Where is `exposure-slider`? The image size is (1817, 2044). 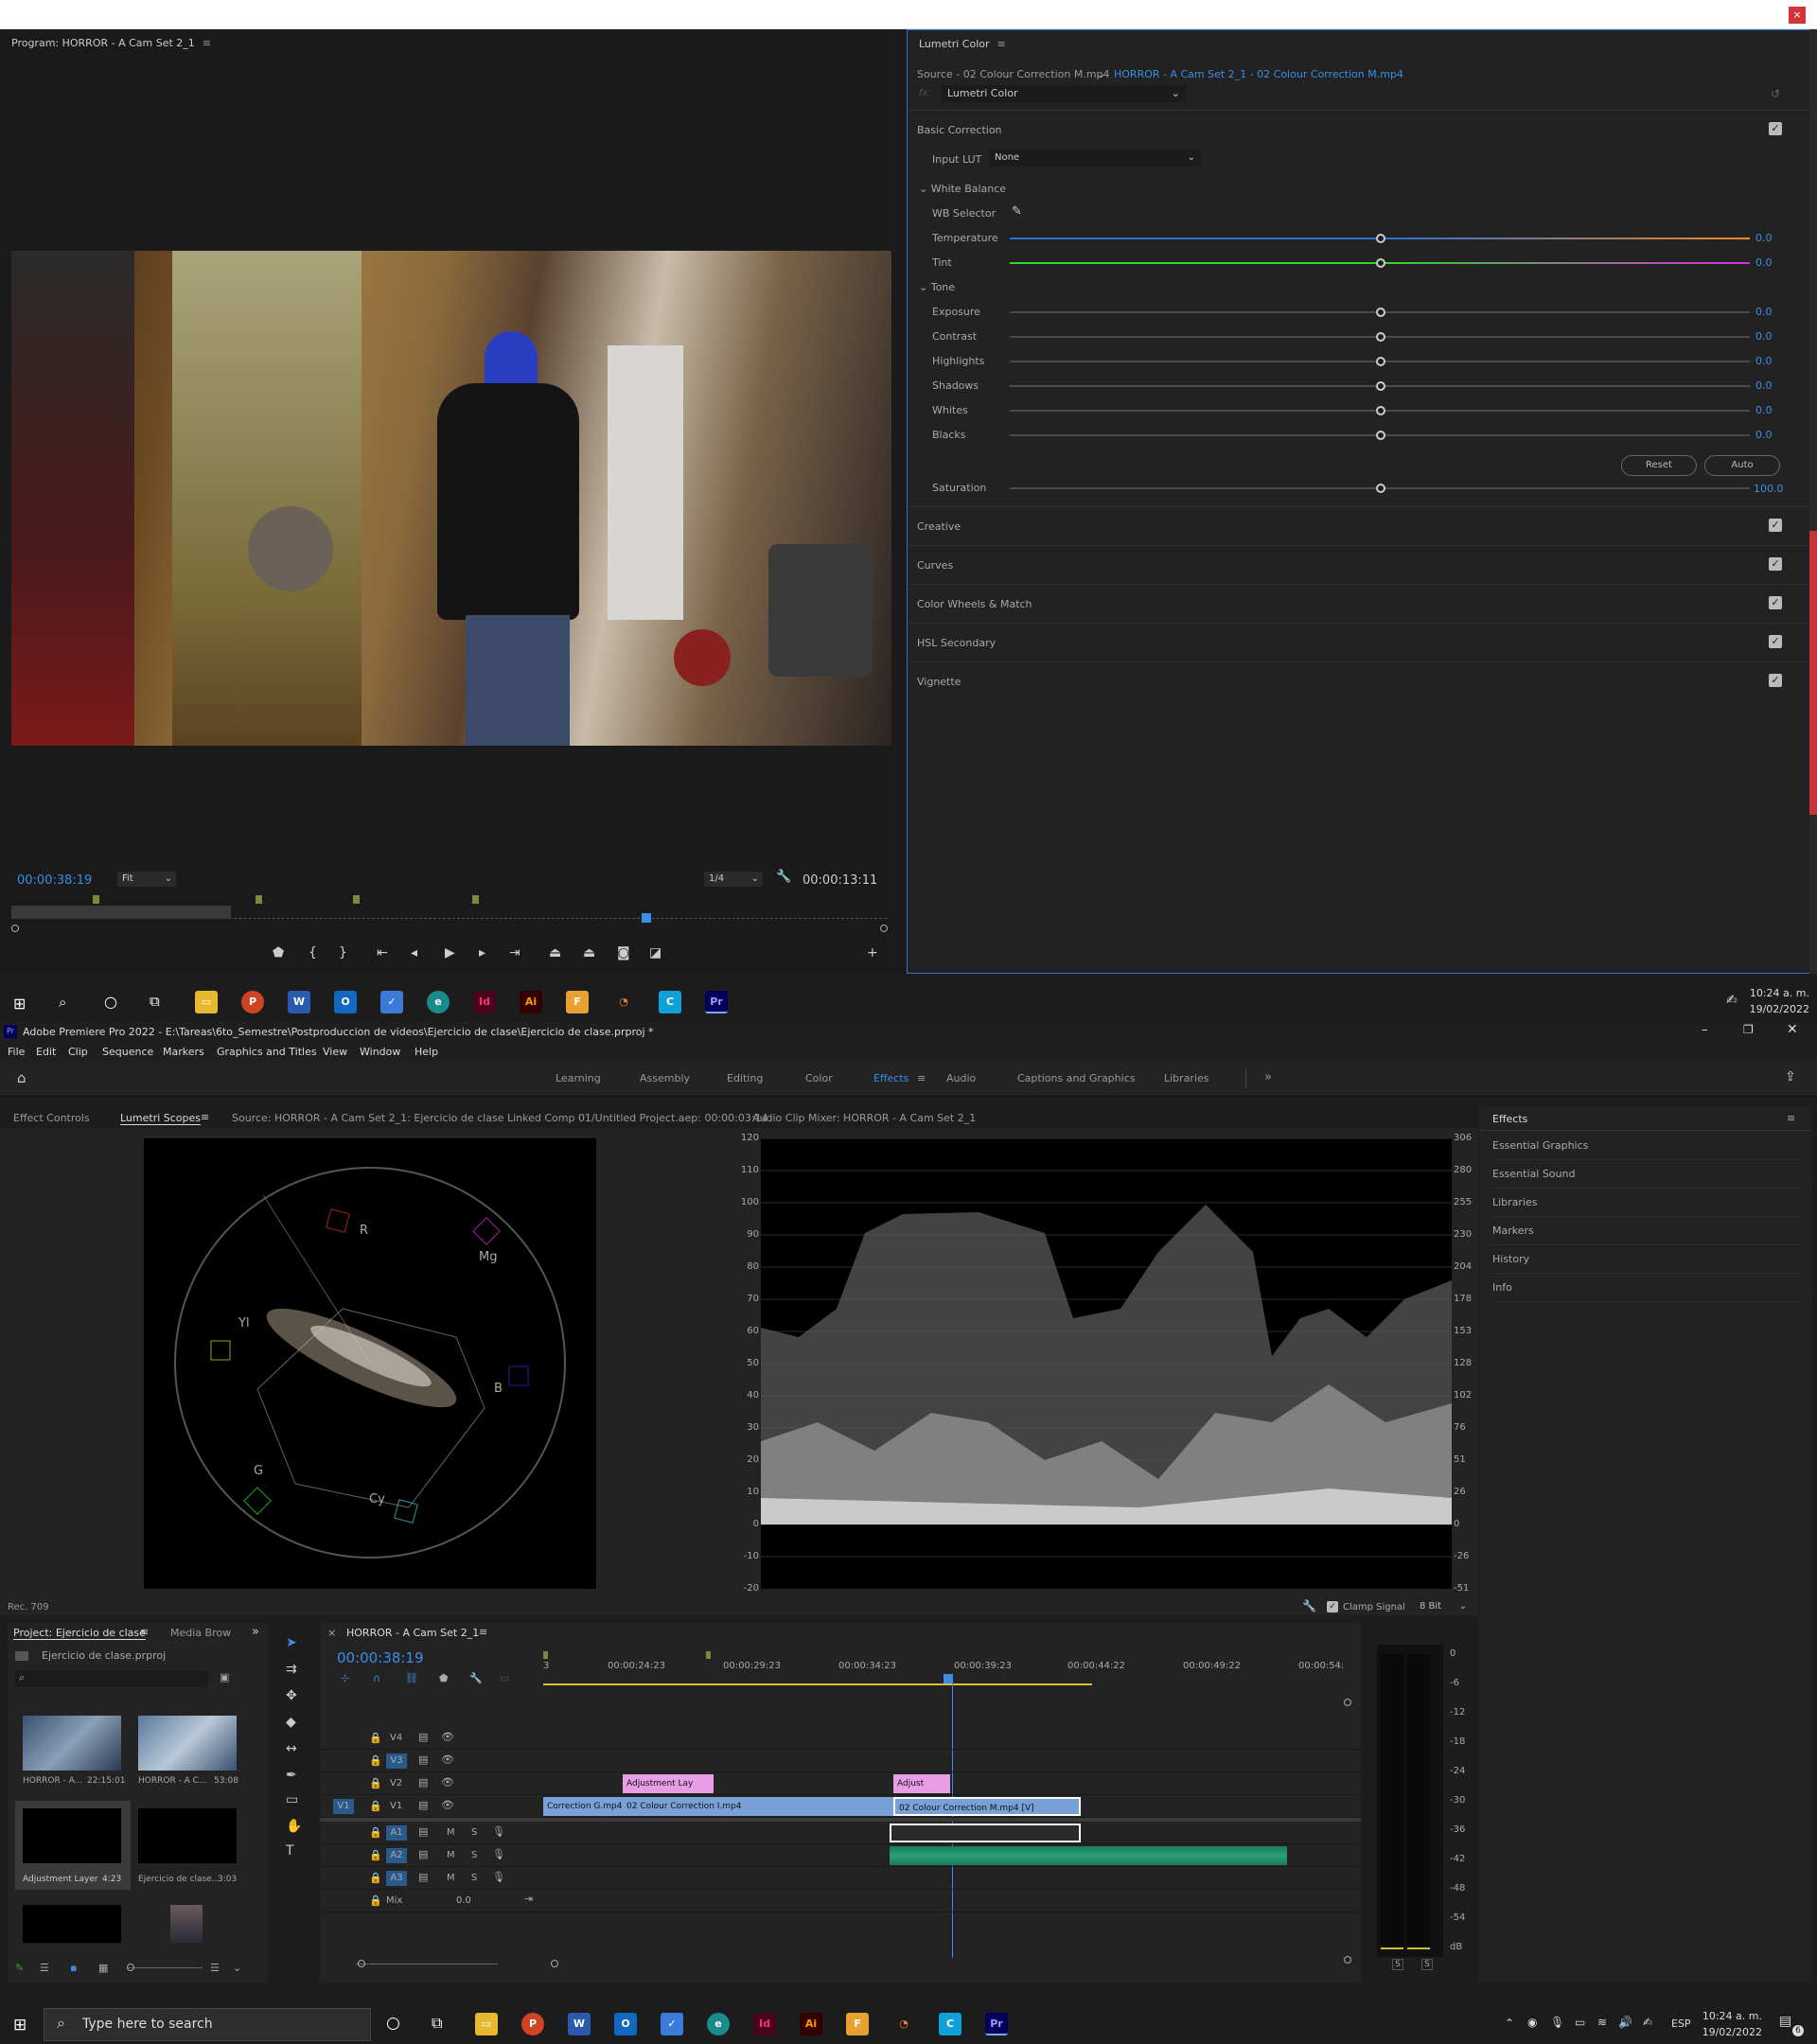
exposure-slider is located at coordinates (1380, 312).